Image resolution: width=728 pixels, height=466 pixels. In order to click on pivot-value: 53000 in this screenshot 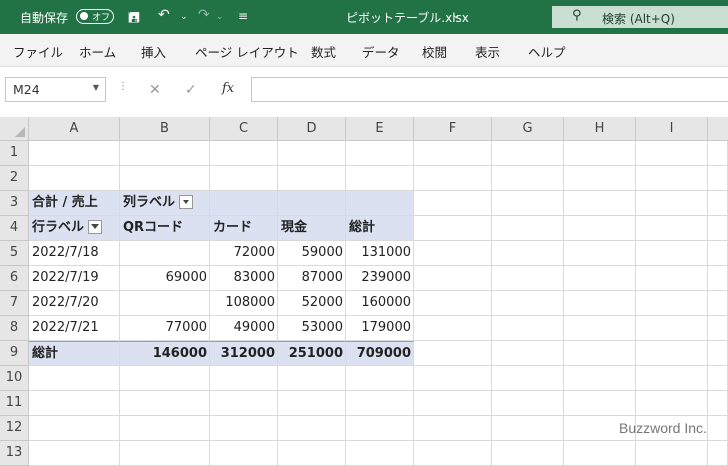, I will do `click(312, 328)`.